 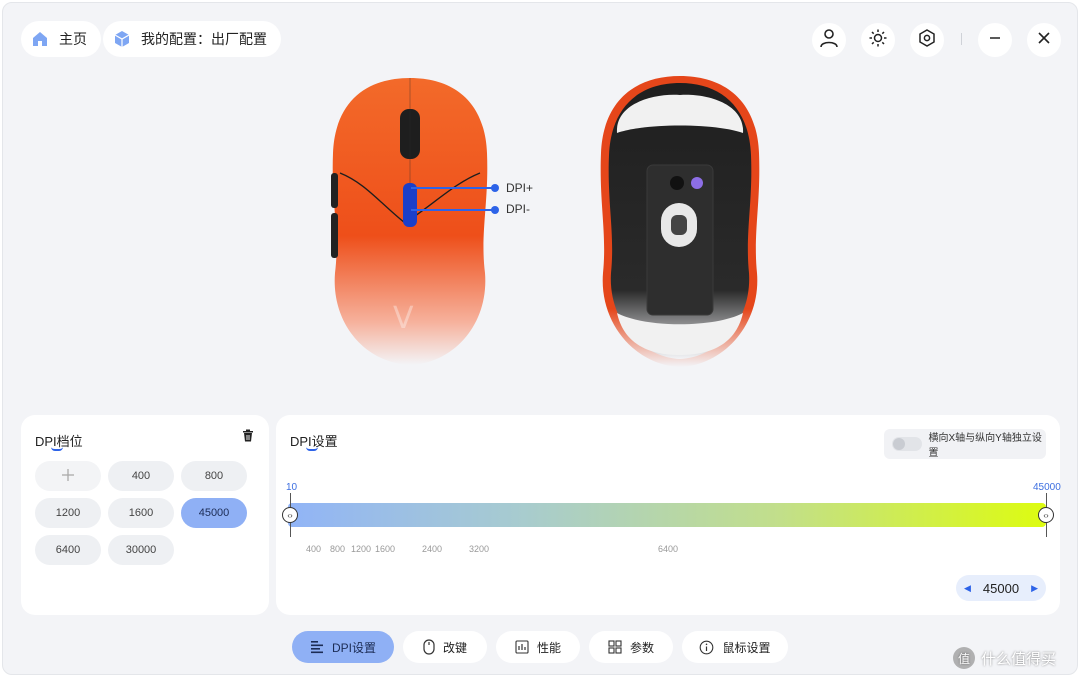 I want to click on dpi-up-label: DPI+, so click(x=520, y=188).